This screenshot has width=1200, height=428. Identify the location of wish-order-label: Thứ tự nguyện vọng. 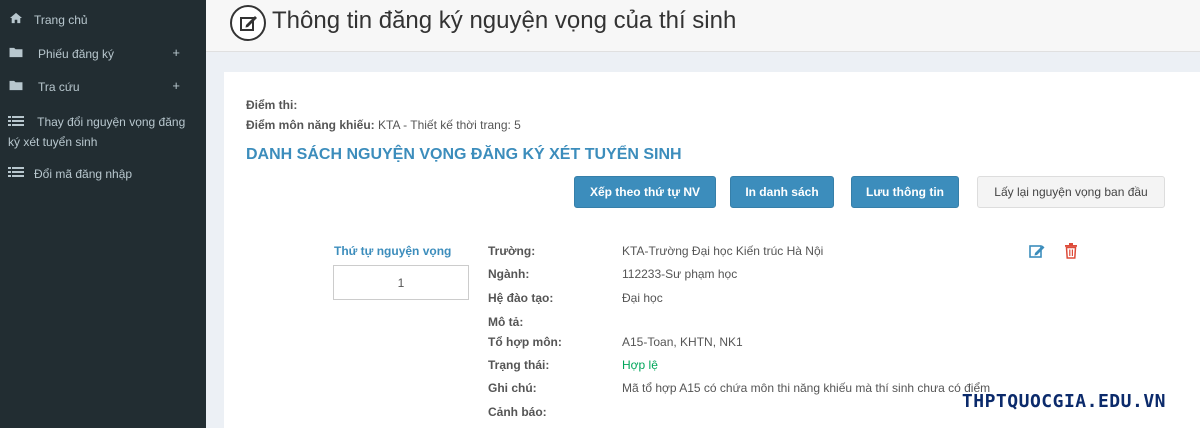
(393, 251).